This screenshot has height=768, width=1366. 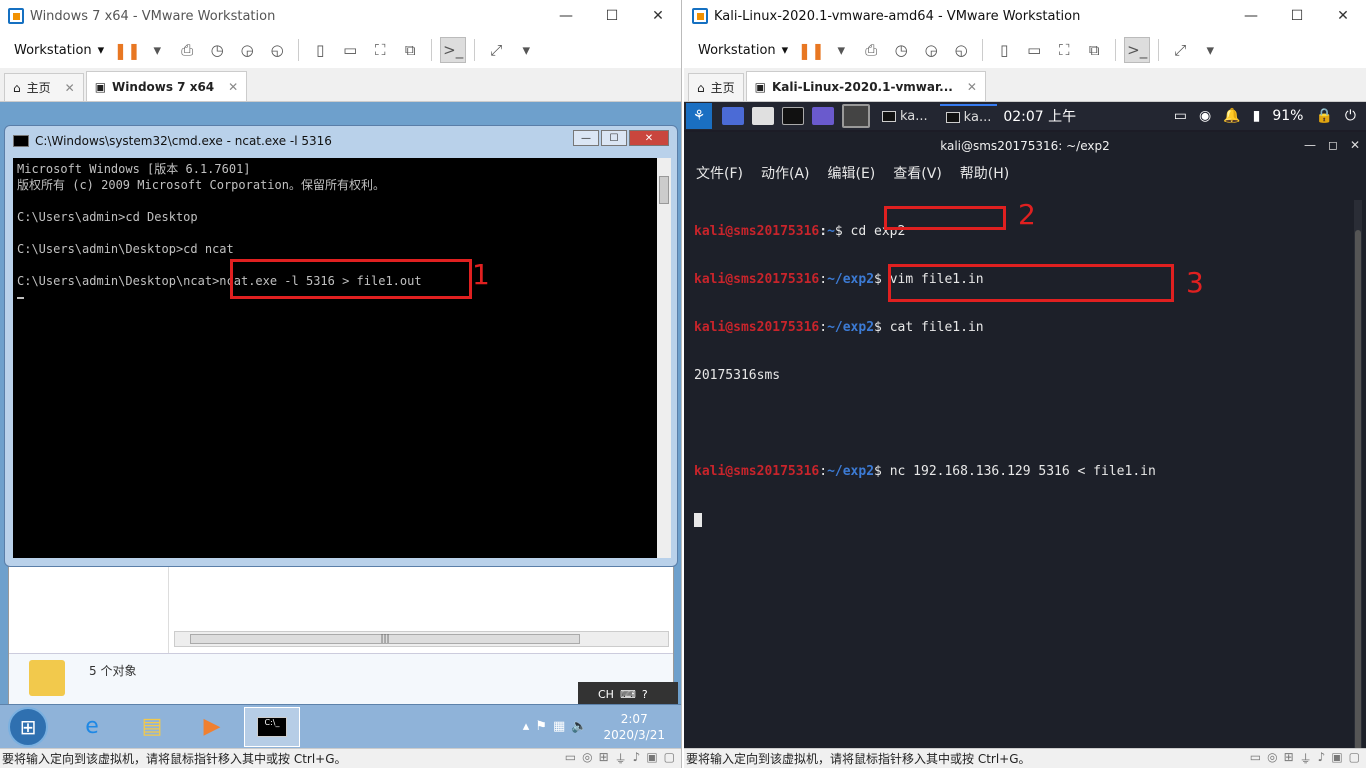 What do you see at coordinates (719, 173) in the screenshot?
I see `menu-file: 文件(F)` at bounding box center [719, 173].